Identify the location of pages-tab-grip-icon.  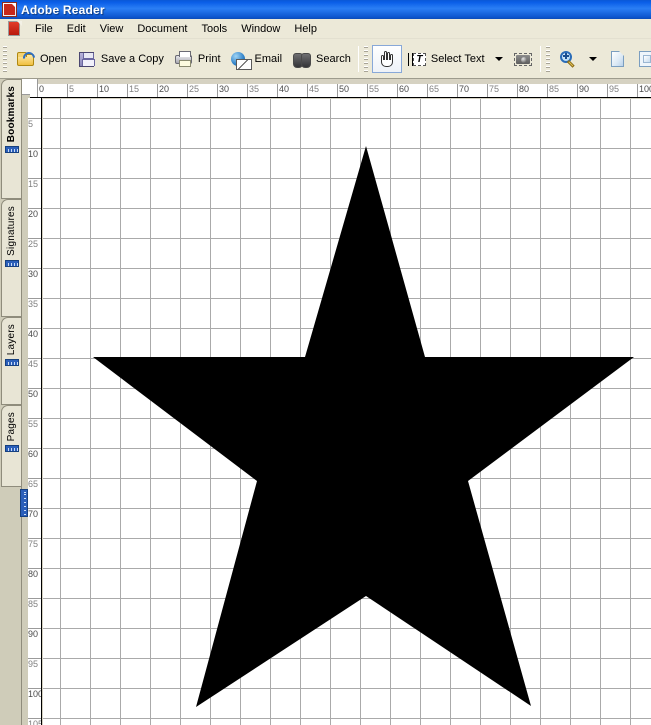
(11, 449).